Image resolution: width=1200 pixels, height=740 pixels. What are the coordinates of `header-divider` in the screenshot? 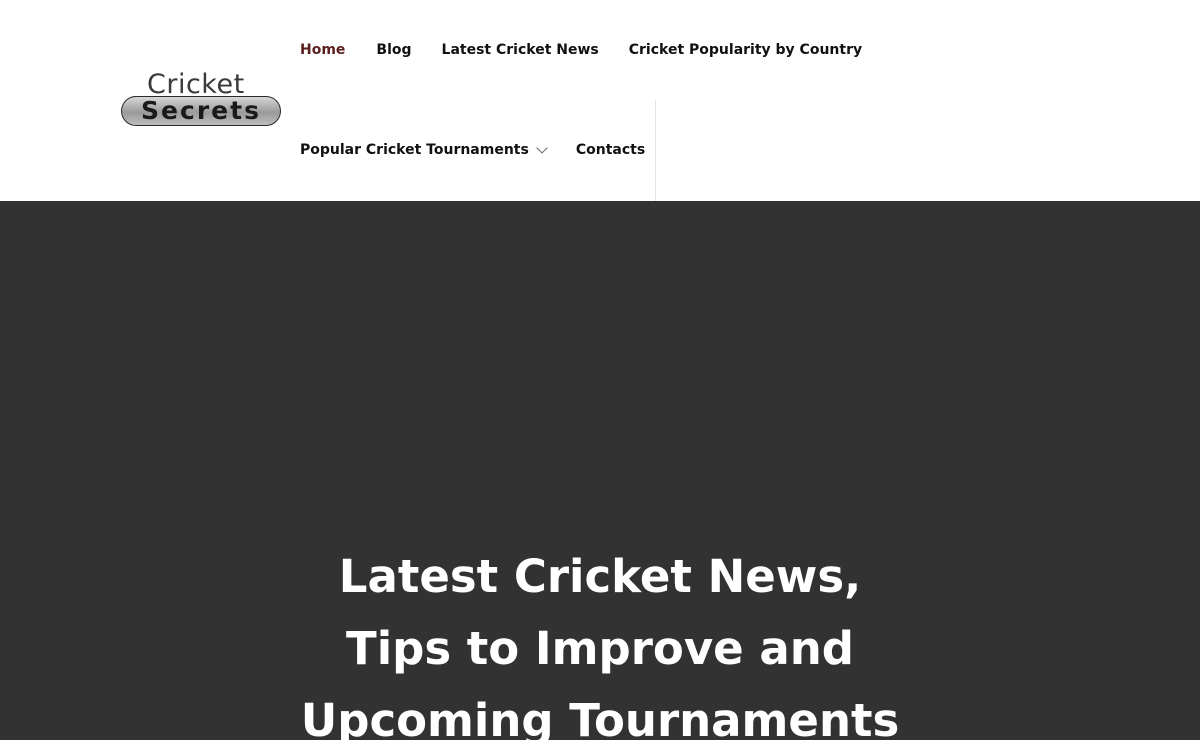 It's located at (655, 150).